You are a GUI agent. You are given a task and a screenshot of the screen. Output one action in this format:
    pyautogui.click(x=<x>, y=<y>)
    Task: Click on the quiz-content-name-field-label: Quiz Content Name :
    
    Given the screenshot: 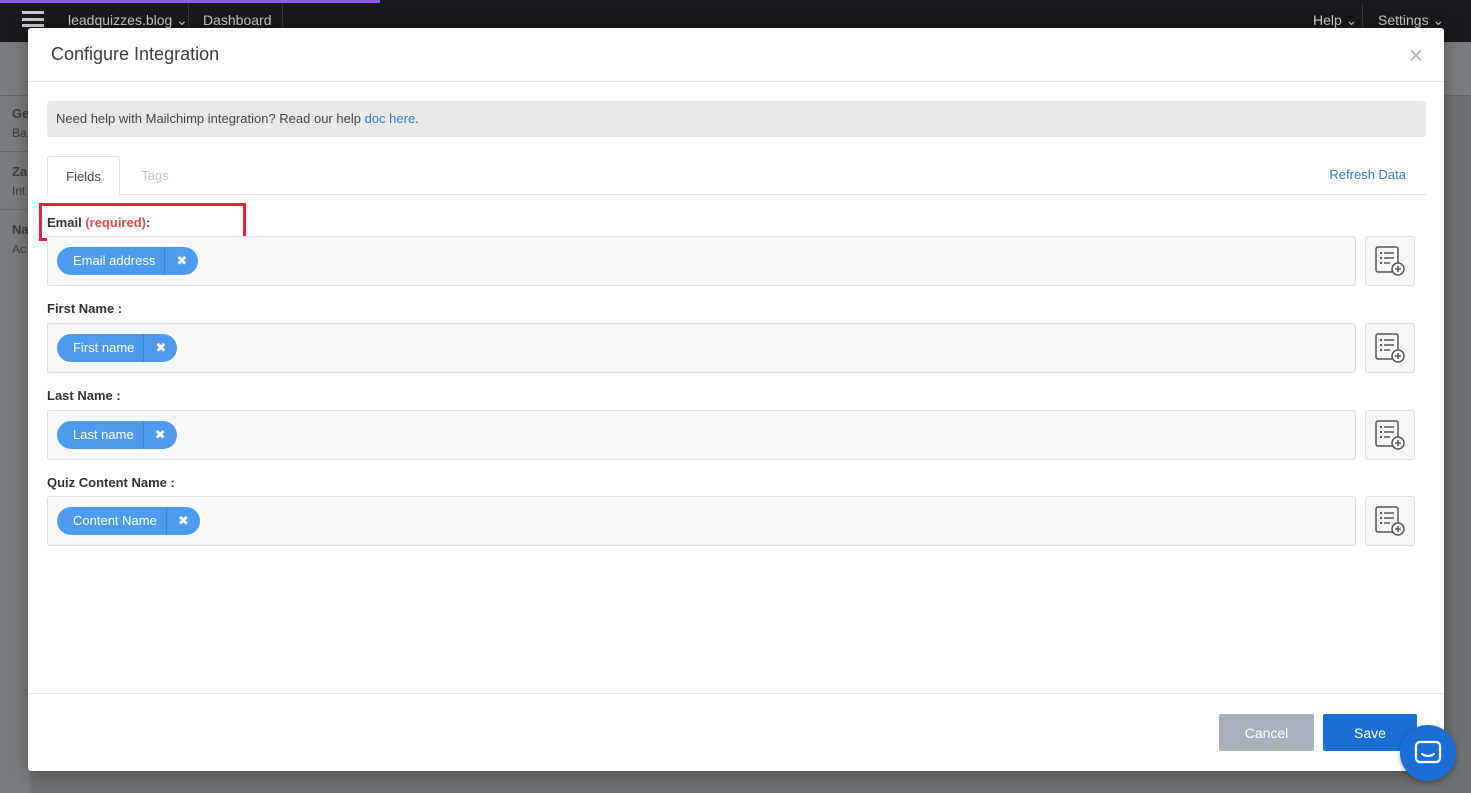 What is the action you would take?
    pyautogui.click(x=111, y=482)
    